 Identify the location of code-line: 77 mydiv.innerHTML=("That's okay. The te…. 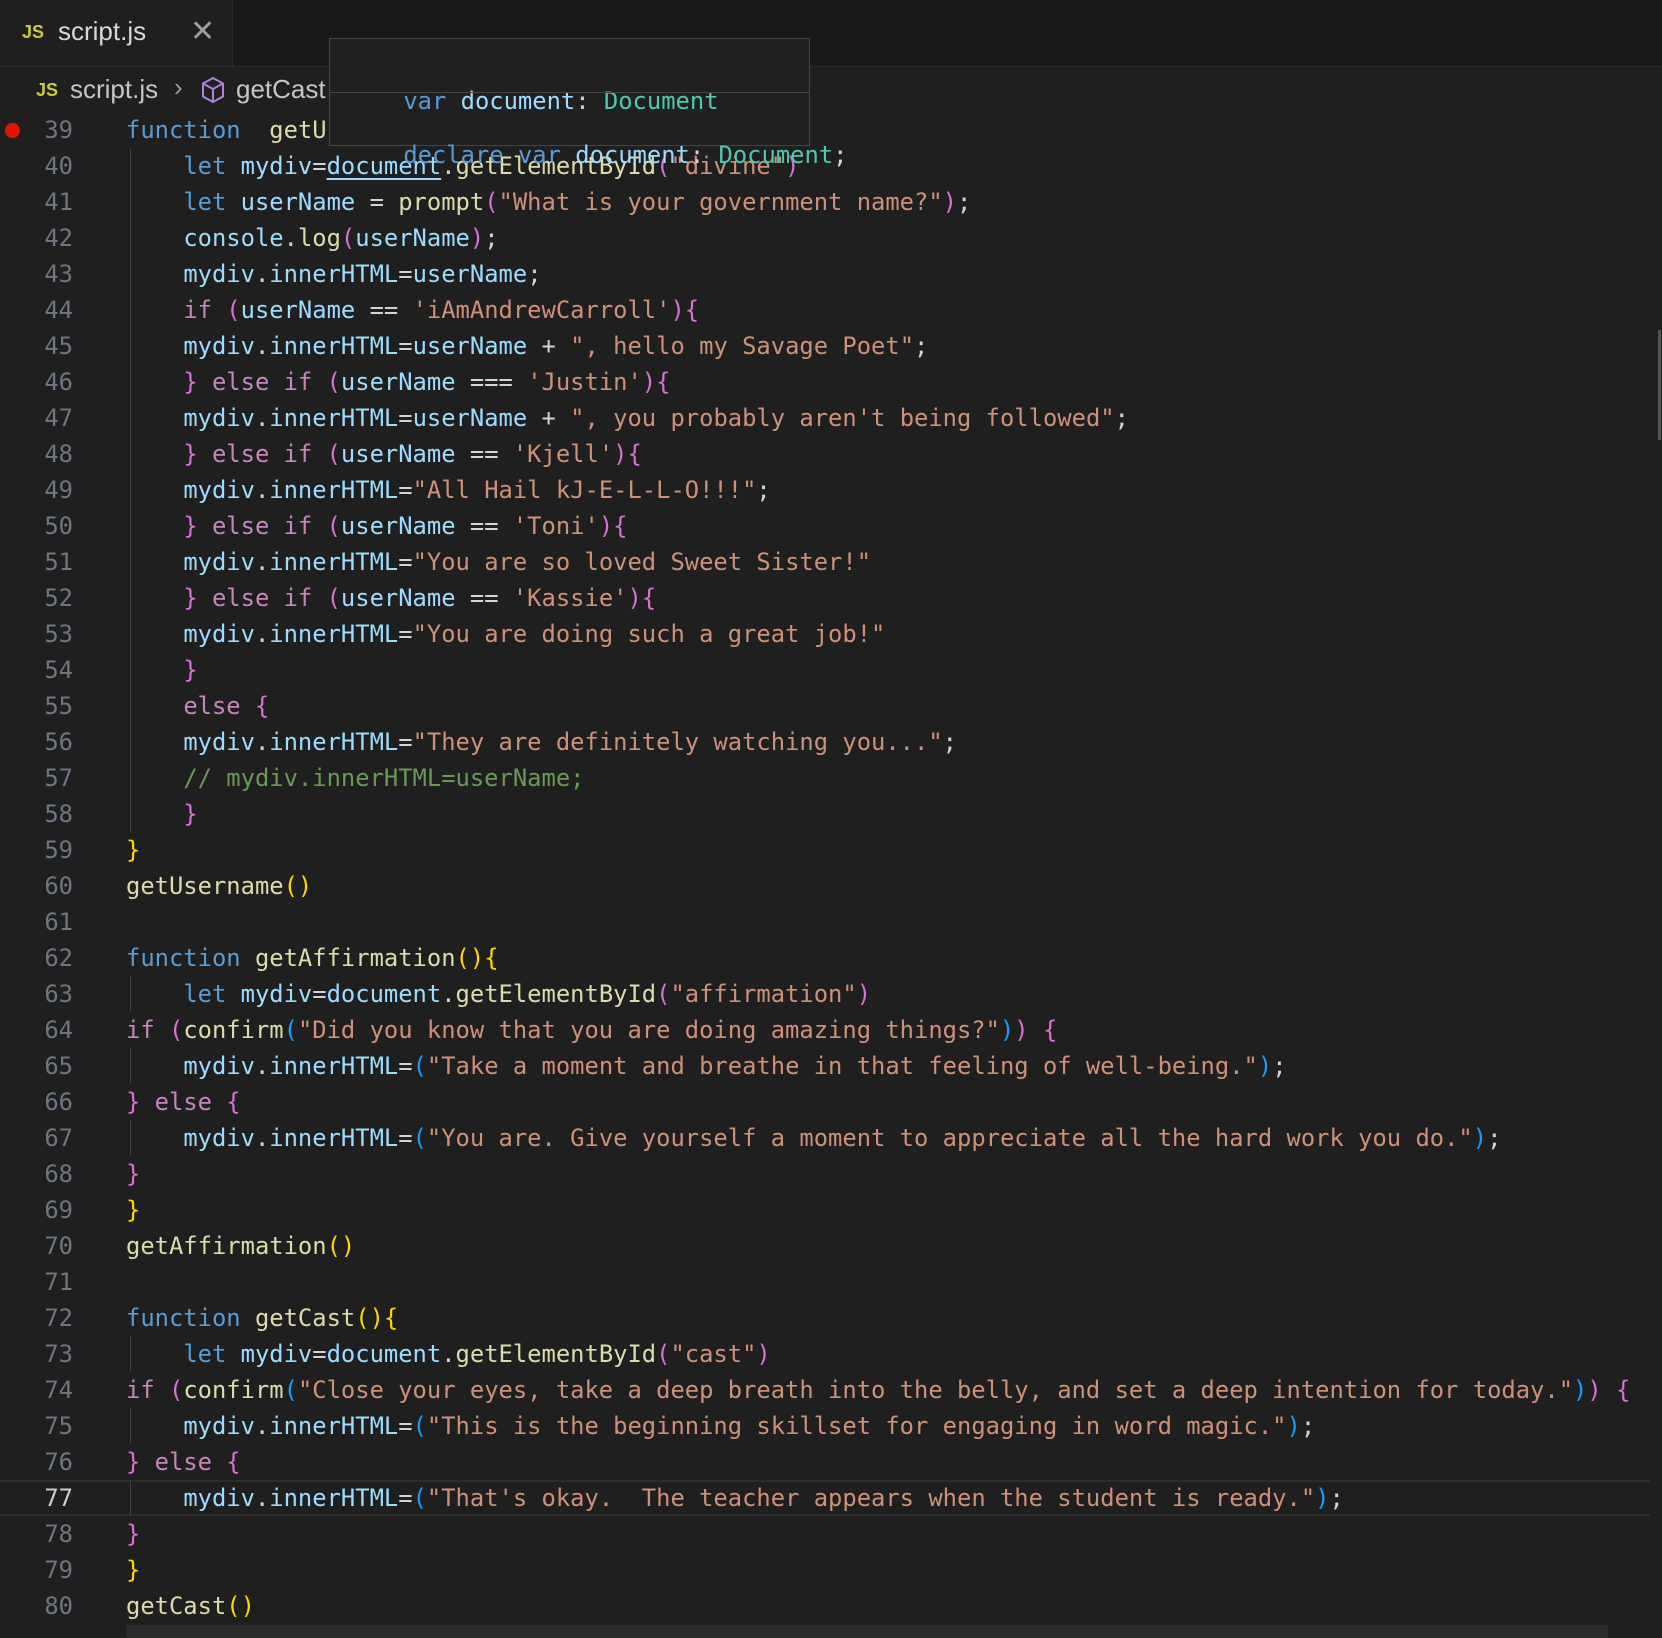
(825, 1498).